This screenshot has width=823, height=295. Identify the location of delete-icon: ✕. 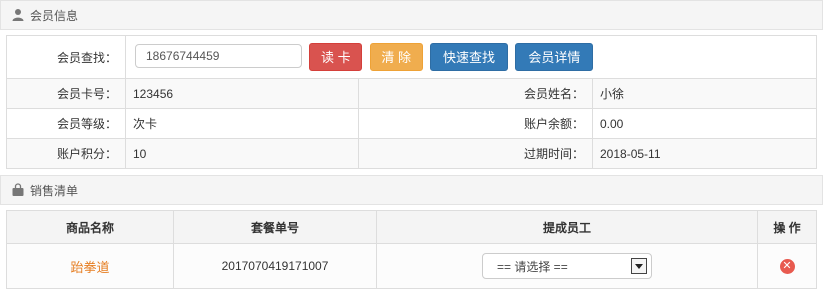
(787, 266).